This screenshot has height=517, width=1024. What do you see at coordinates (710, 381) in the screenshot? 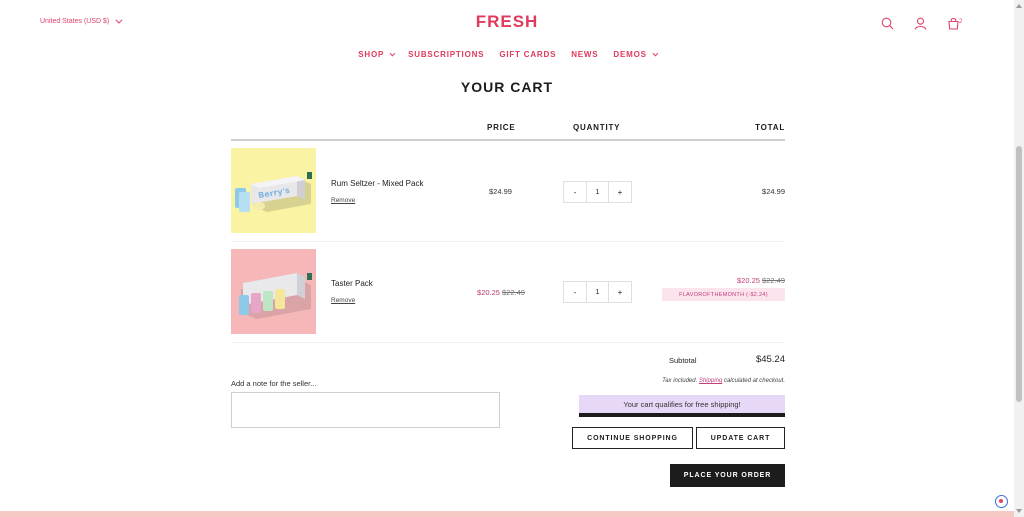
I see `shipping-link: Shipping` at bounding box center [710, 381].